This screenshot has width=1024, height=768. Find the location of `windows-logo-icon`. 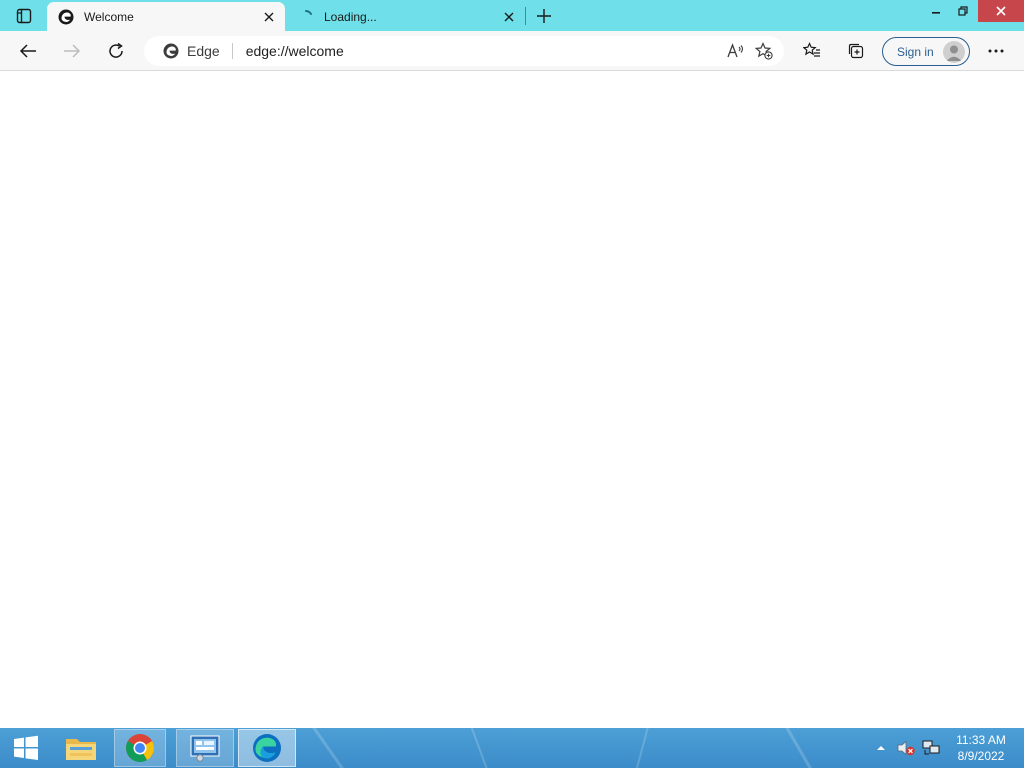

windows-logo-icon is located at coordinates (26, 747).